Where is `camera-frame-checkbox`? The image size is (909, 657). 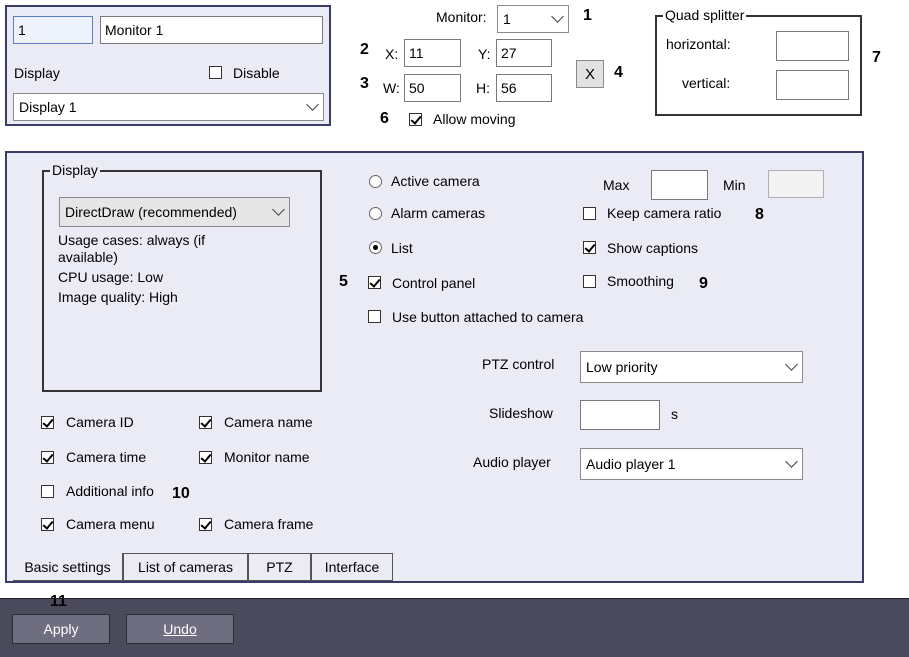 camera-frame-checkbox is located at coordinates (205, 524).